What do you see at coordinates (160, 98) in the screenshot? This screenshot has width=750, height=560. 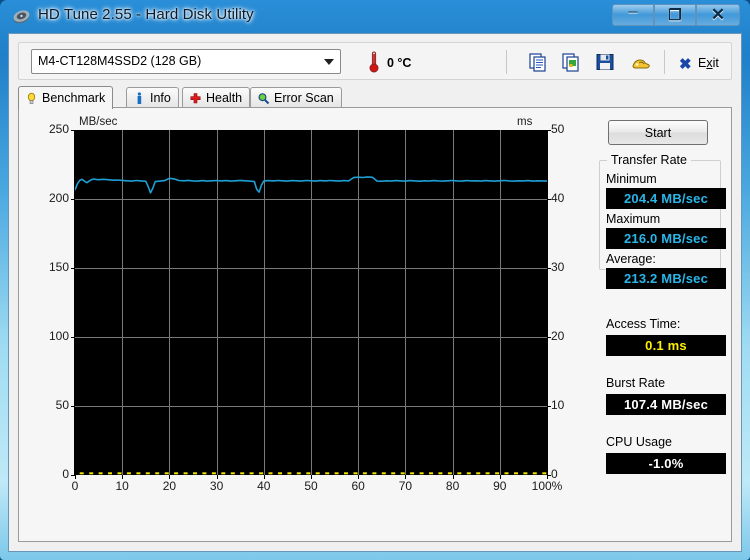 I see `tab-info-label: Info` at bounding box center [160, 98].